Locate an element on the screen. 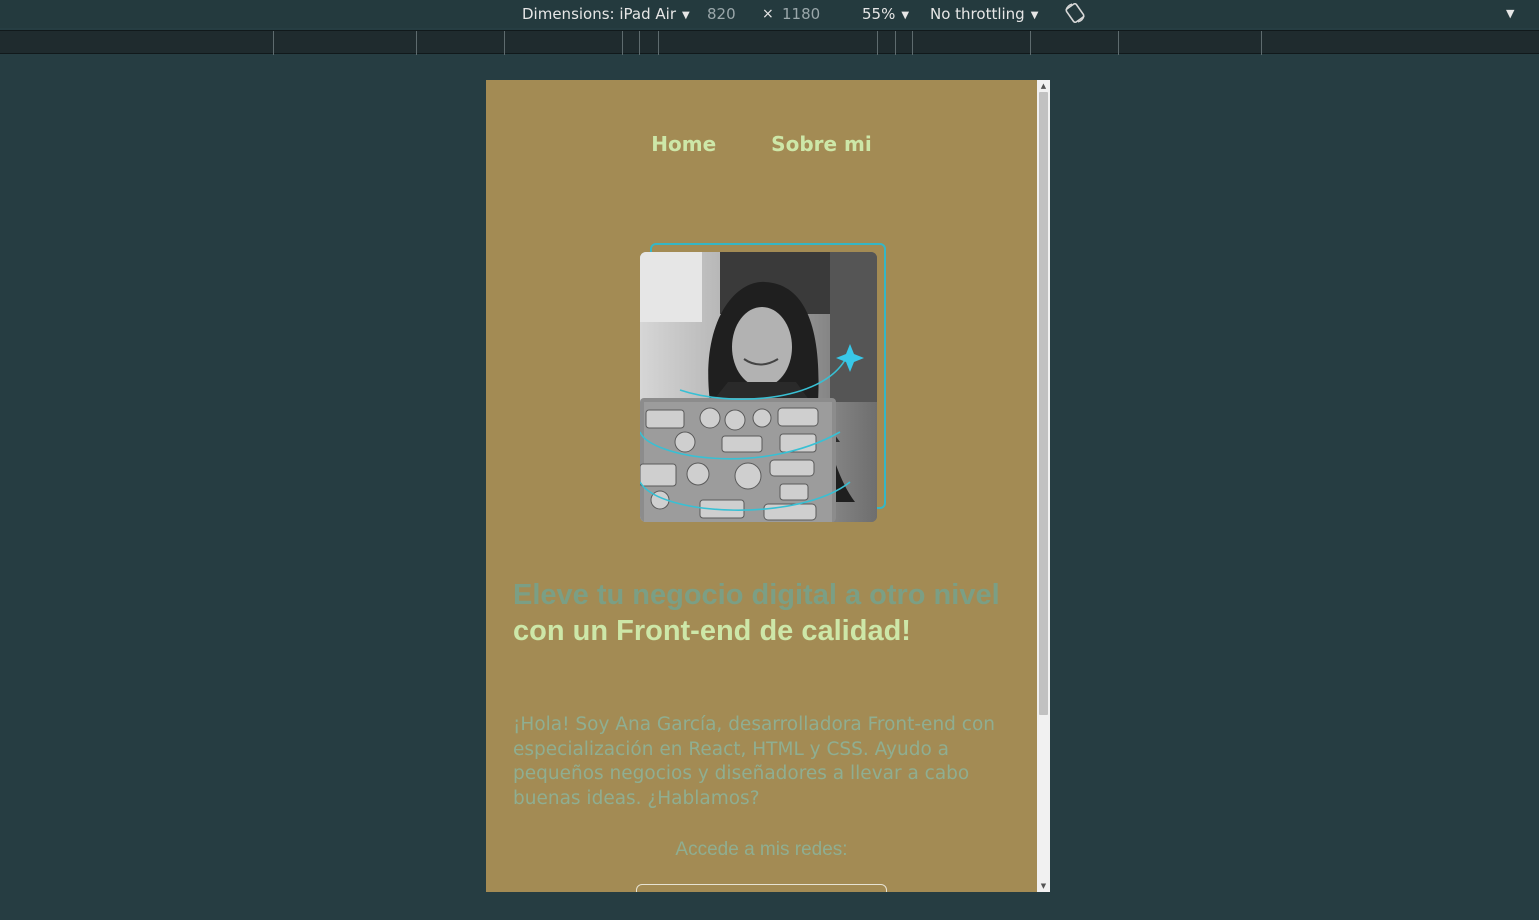  rotate-icon is located at coordinates (1075, 13).